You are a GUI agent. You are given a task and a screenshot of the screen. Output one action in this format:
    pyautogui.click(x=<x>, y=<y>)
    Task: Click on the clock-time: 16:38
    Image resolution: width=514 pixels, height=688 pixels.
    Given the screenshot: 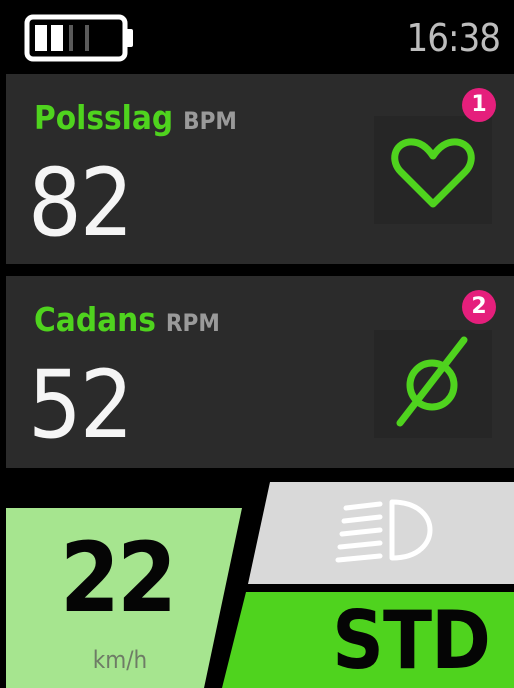 What is the action you would take?
    pyautogui.click(x=453, y=38)
    